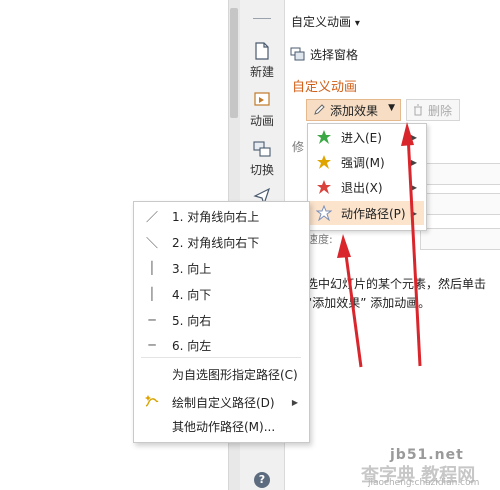  I want to click on menu-item-motion-path: 动作路径(P) ▶, so click(366, 213).